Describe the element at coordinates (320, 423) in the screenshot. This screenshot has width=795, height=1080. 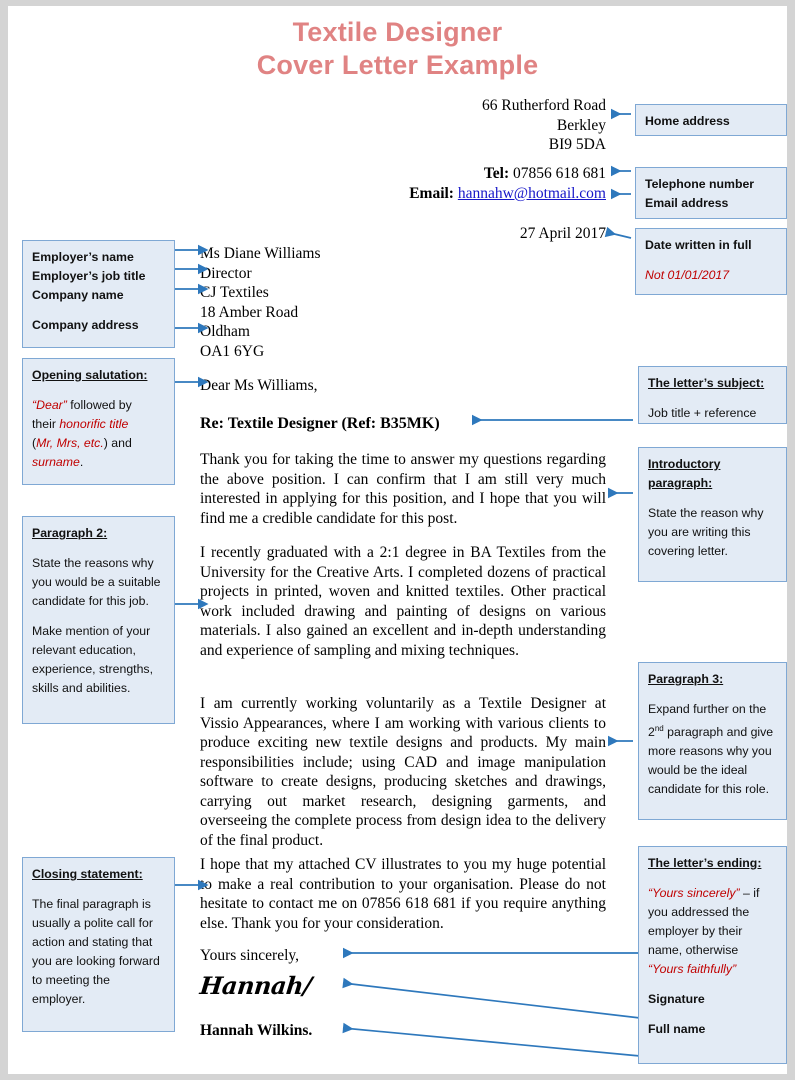
I see `letter-subject: Re: Textile Designer (Ref: B35MK)` at that location.